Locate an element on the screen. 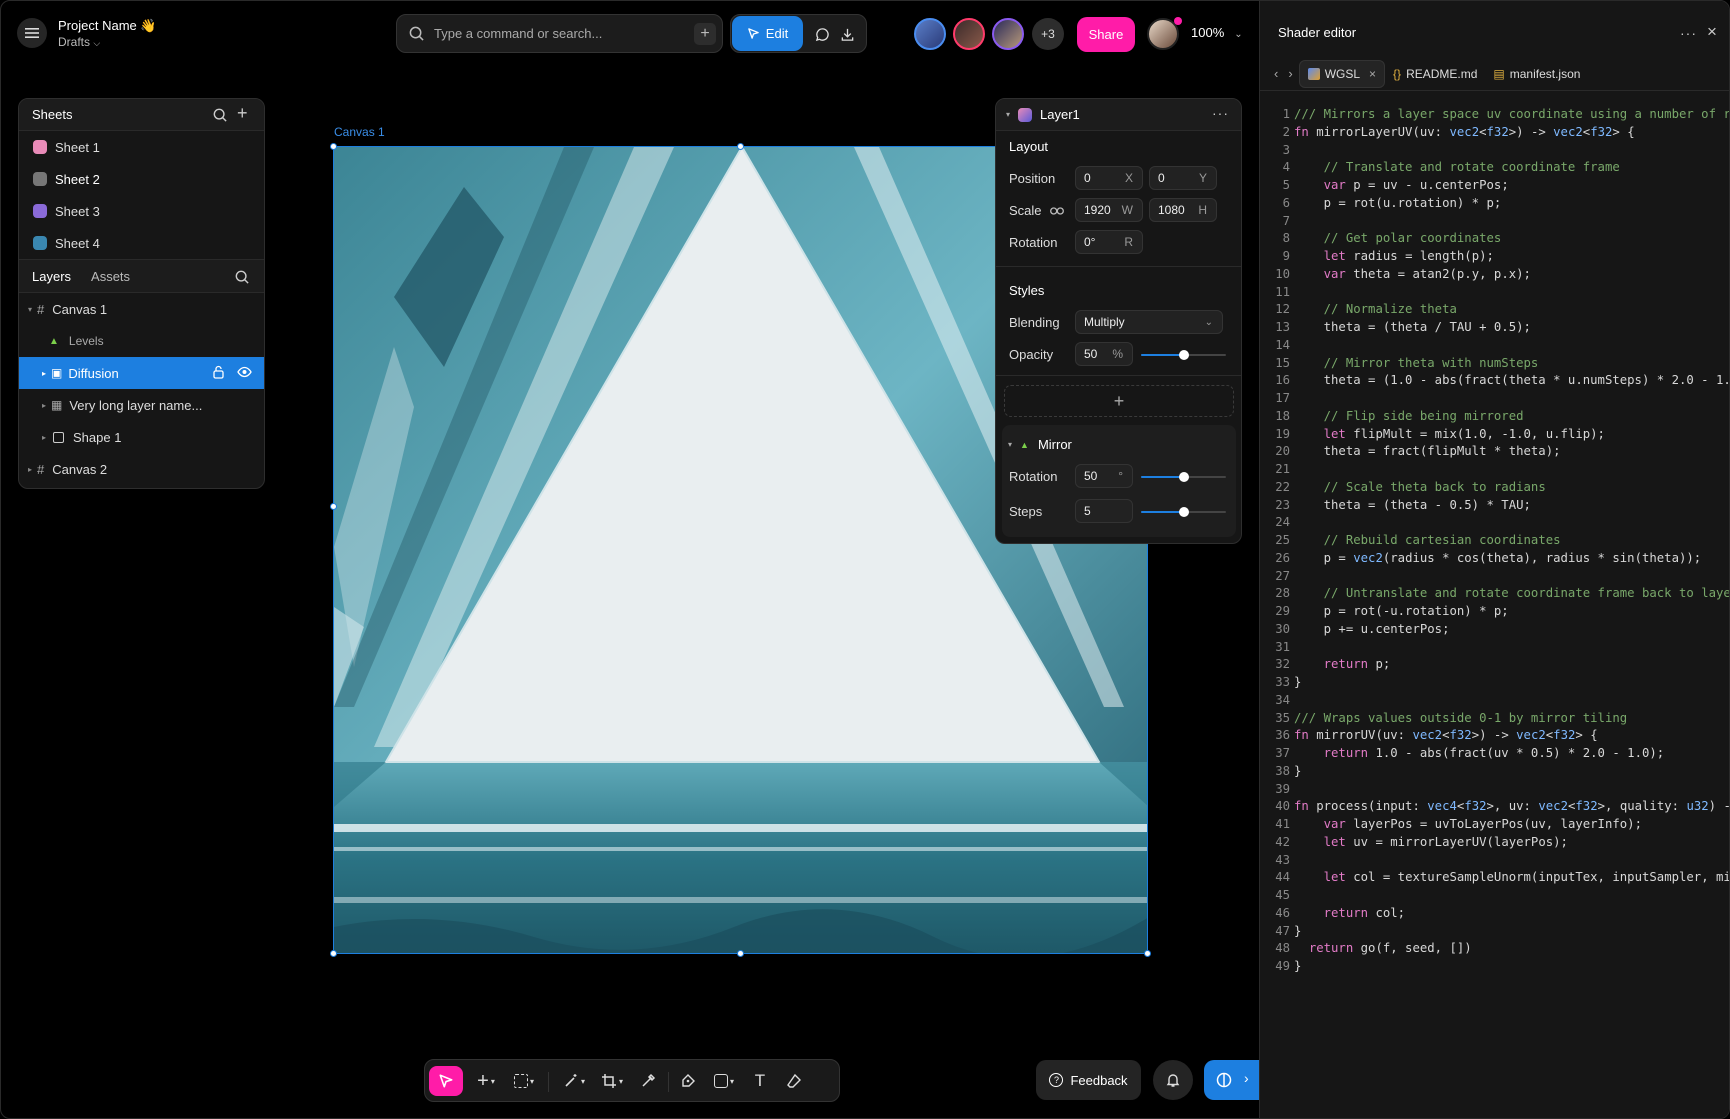 The image size is (1730, 1119). chevron-left-icon: ‹ is located at coordinates (1276, 73).